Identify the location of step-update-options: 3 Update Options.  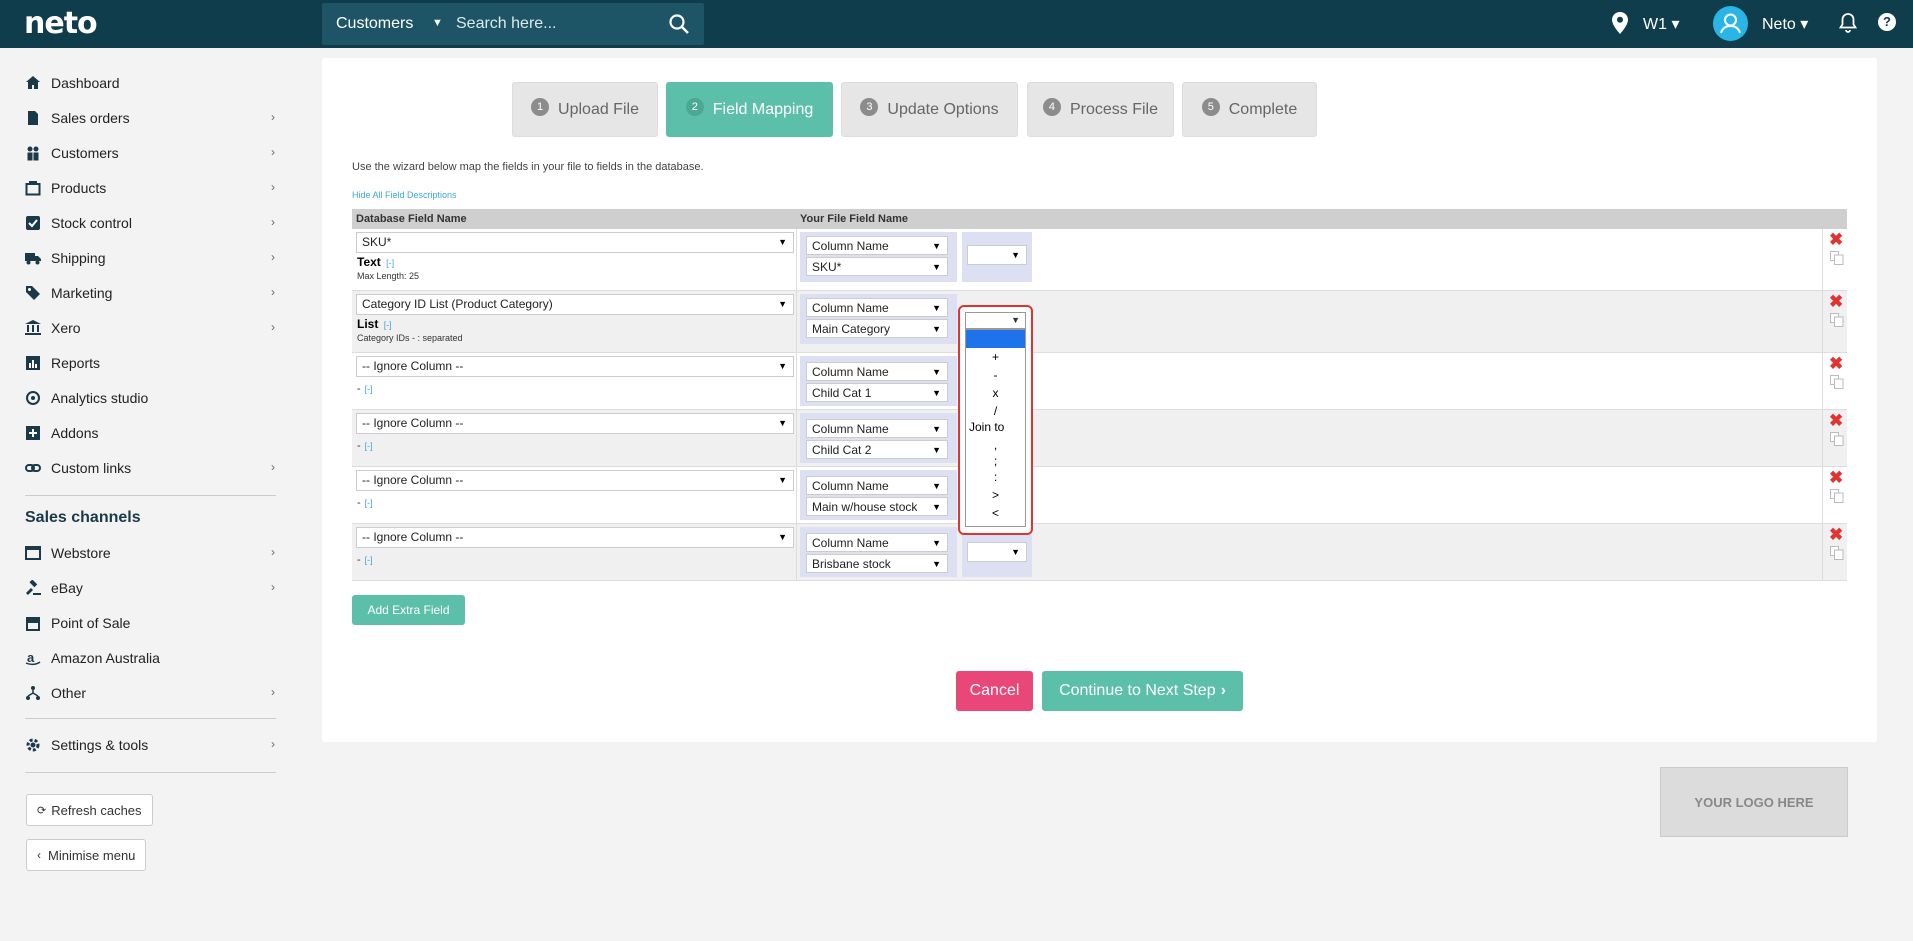
(929, 109).